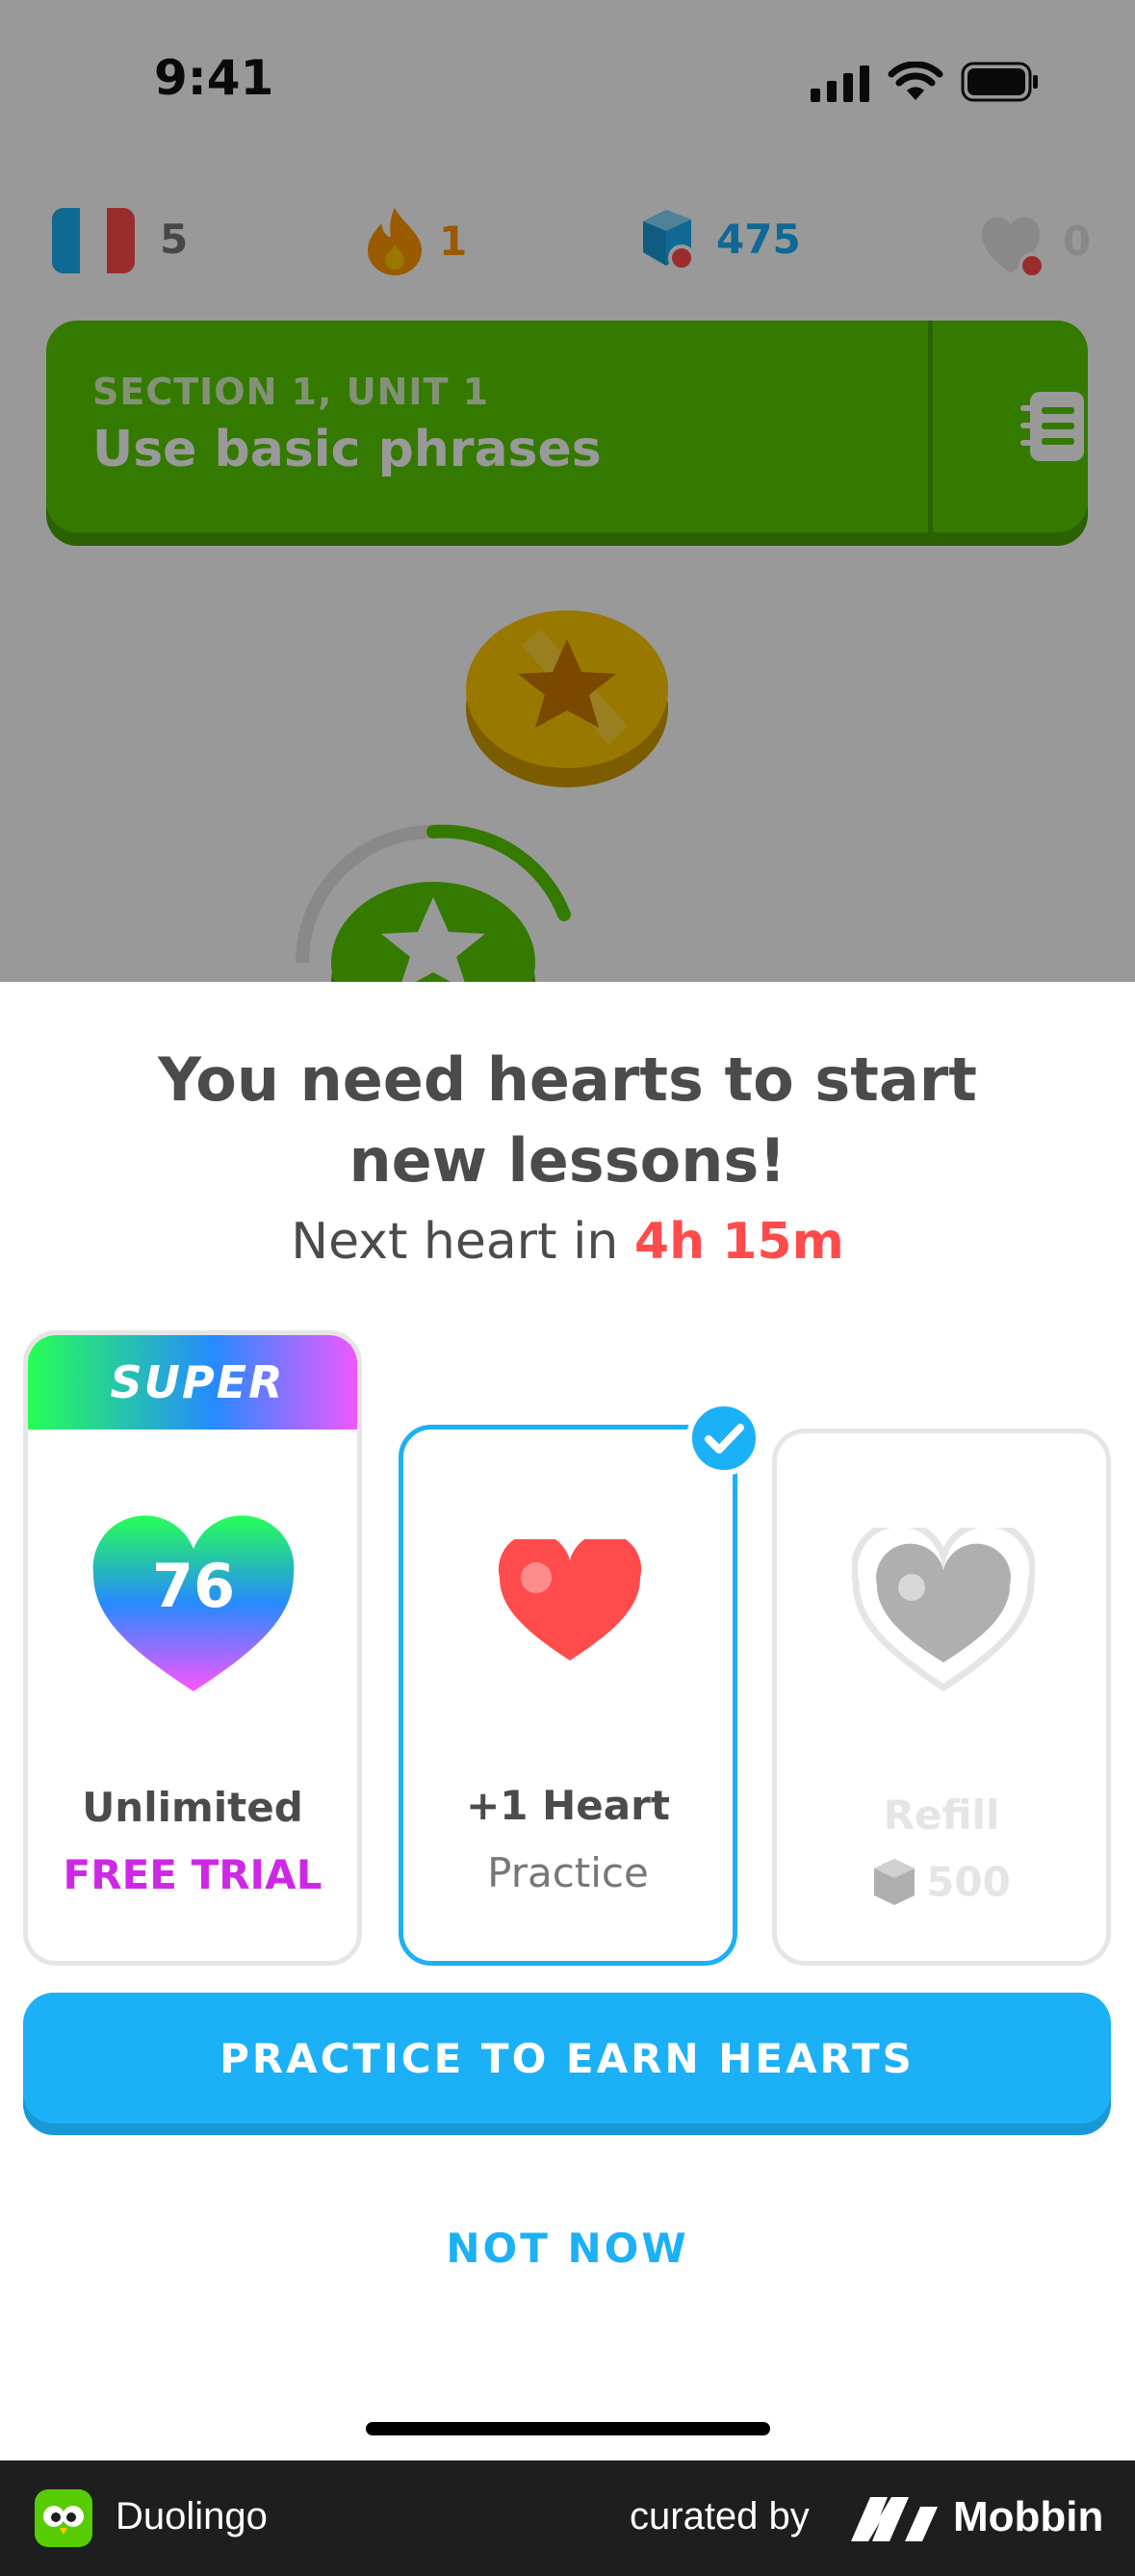  Describe the element at coordinates (567, 2058) in the screenshot. I see `practice-earn-hearts-button: PRACTICE TO EARN HEARTS` at that location.